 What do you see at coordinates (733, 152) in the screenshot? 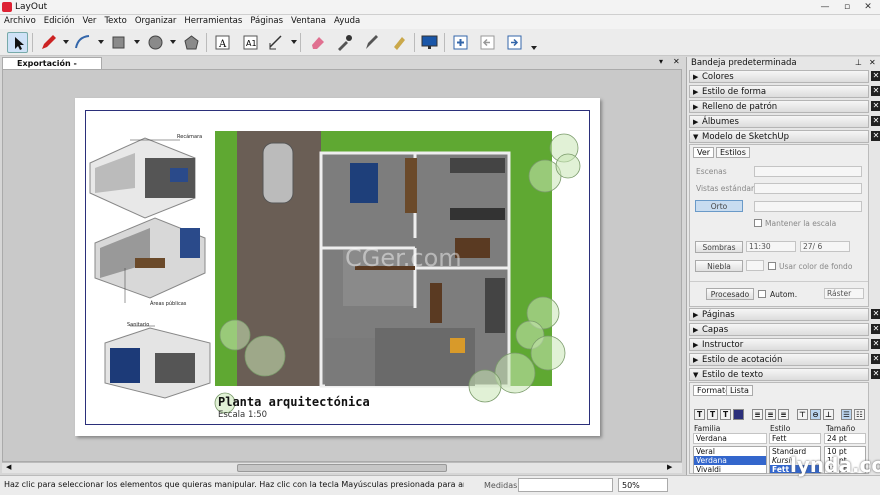
I see `tab-estilos: Estilos` at bounding box center [733, 152].